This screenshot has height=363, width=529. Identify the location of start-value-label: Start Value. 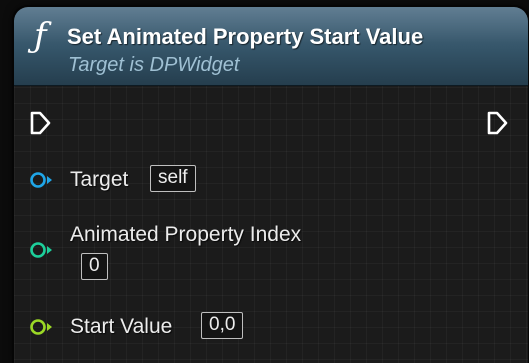
(121, 326).